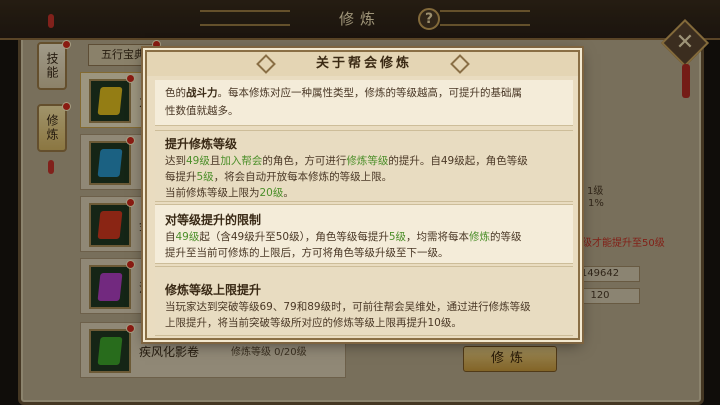 The height and width of the screenshot is (405, 720). What do you see at coordinates (202, 111) in the screenshot?
I see `intro-line: 性数值就越多。` at bounding box center [202, 111].